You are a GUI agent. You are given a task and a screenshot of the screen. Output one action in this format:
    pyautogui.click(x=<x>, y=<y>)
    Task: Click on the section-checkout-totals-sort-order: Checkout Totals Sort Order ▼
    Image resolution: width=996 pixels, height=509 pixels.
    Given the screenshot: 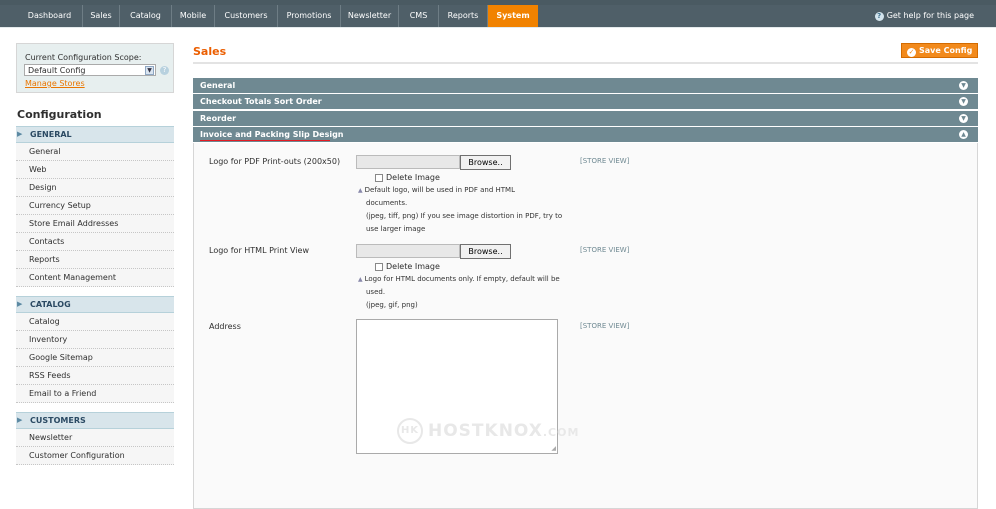 What is the action you would take?
    pyautogui.click(x=585, y=101)
    